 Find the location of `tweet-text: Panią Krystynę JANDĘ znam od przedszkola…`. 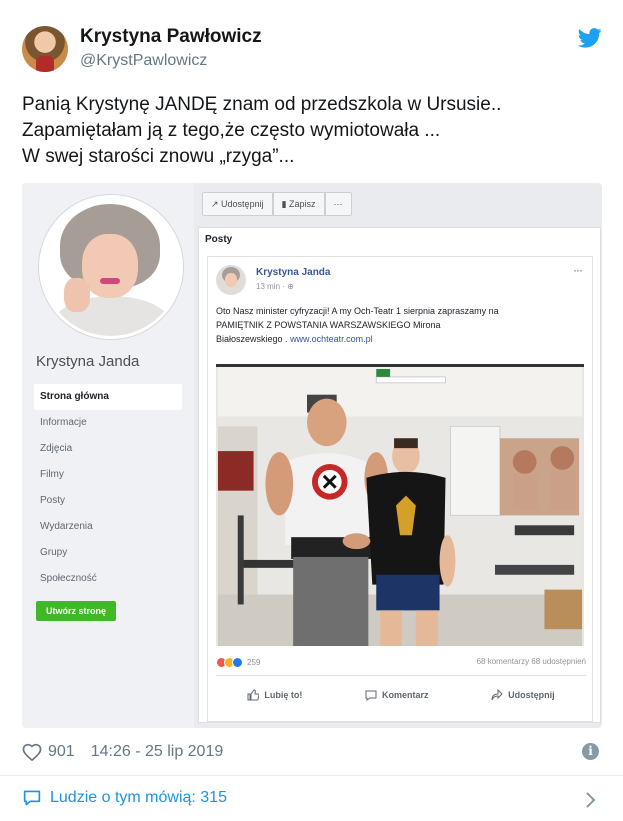

tweet-text: Panią Krystynę JANDĘ znam od przedszkola… is located at coordinates (317, 131).